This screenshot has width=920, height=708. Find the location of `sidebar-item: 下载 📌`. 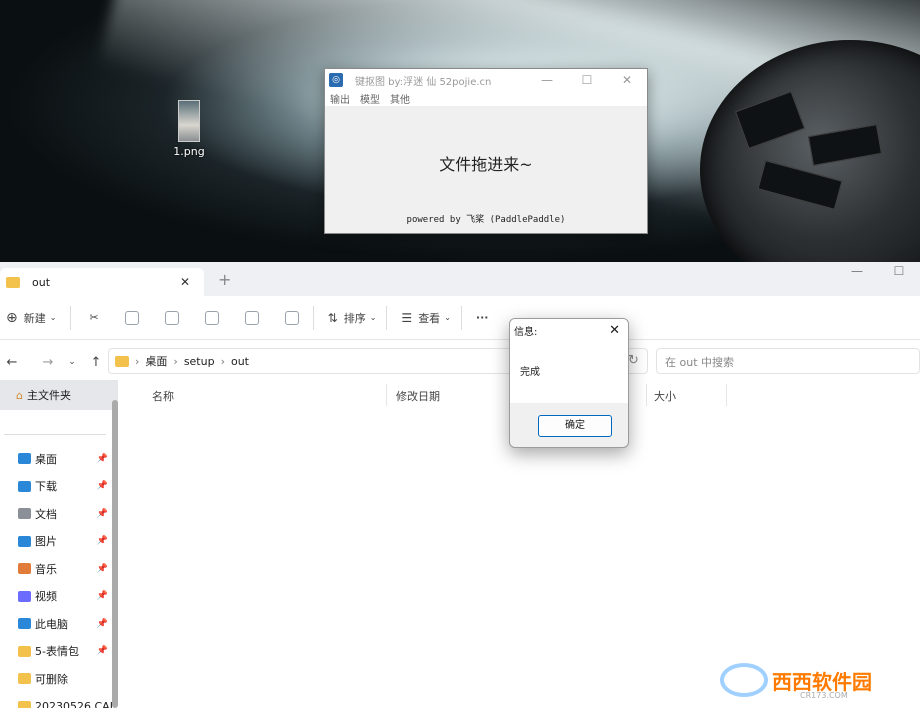

sidebar-item: 下载 📌 is located at coordinates (59, 487).